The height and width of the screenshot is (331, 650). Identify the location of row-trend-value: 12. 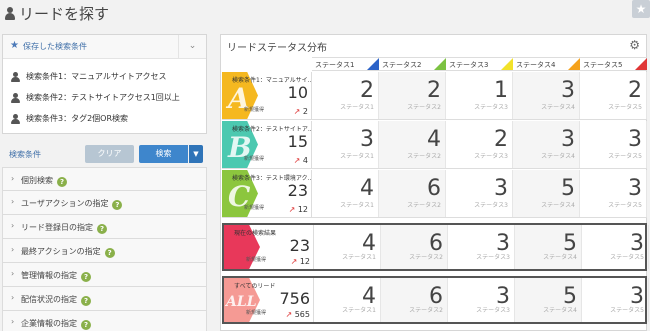
(304, 261).